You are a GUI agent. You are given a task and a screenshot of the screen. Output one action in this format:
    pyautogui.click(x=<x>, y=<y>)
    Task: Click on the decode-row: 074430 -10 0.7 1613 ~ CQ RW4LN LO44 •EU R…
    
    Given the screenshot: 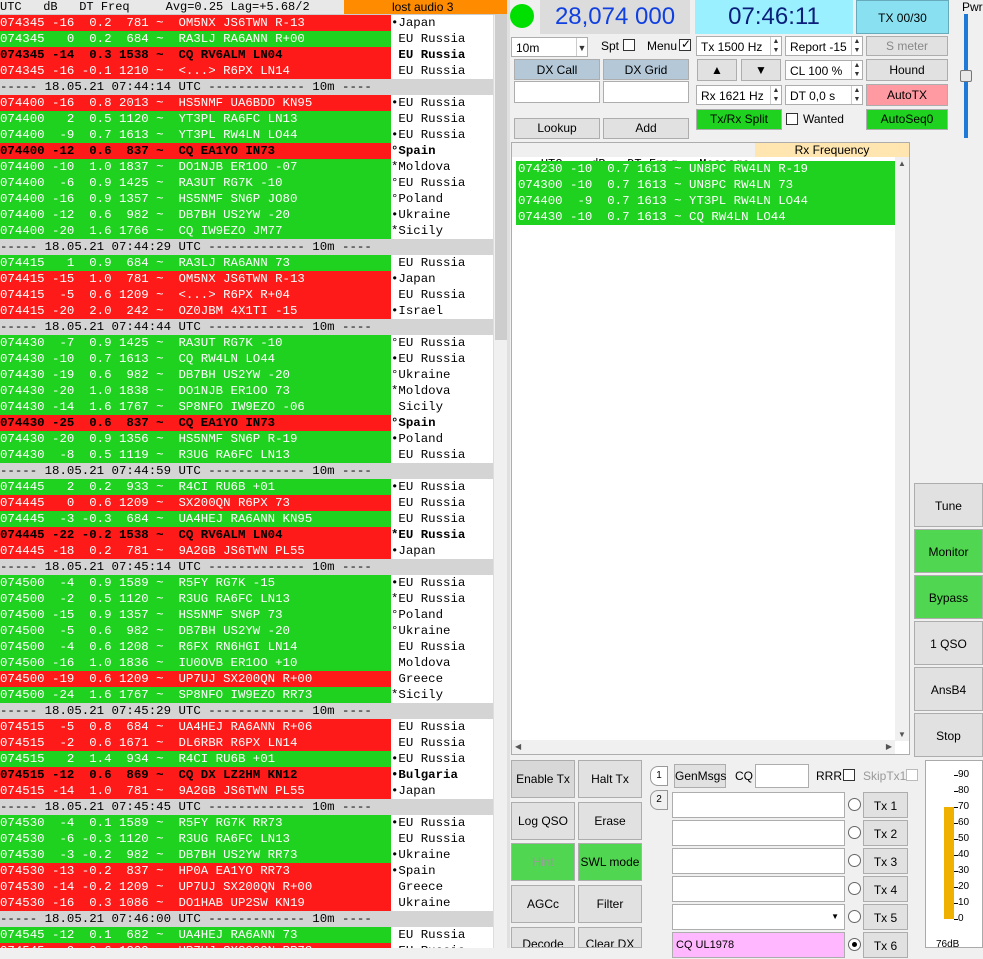 What is the action you would take?
    pyautogui.click(x=246, y=359)
    